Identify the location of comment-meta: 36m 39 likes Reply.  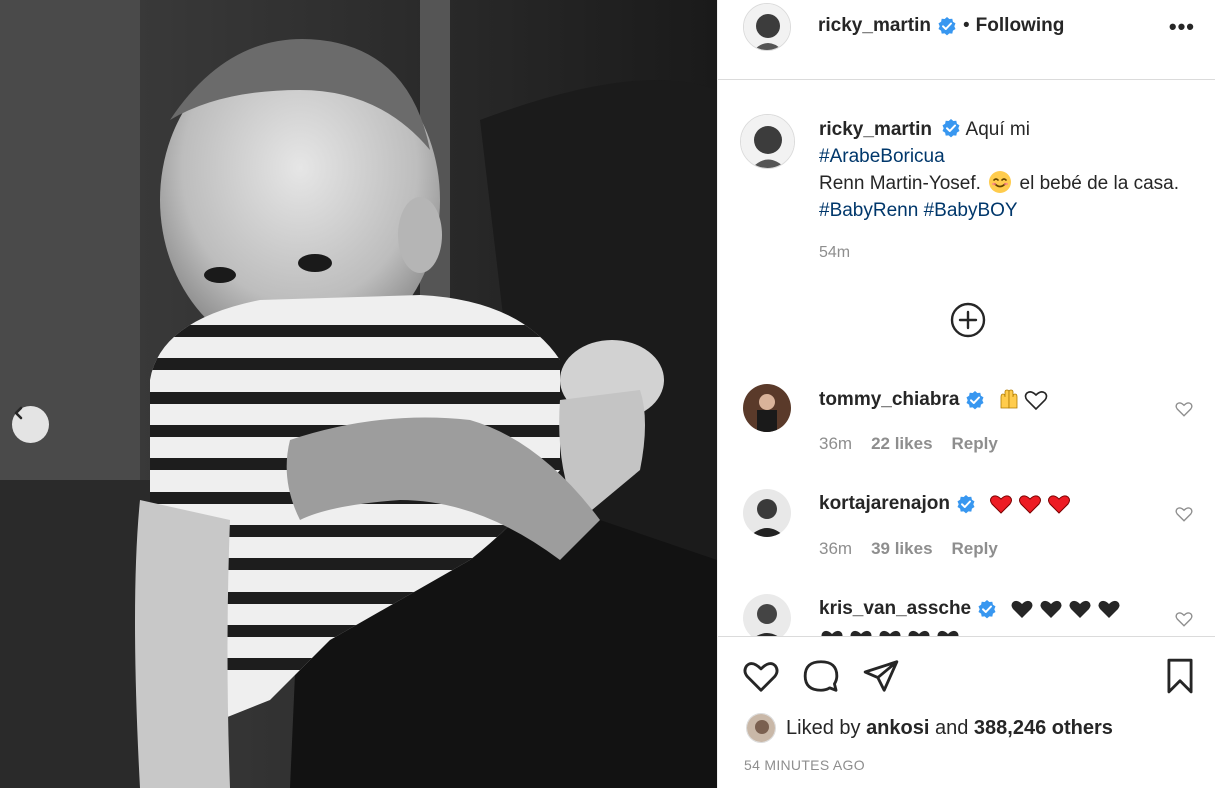
(908, 549).